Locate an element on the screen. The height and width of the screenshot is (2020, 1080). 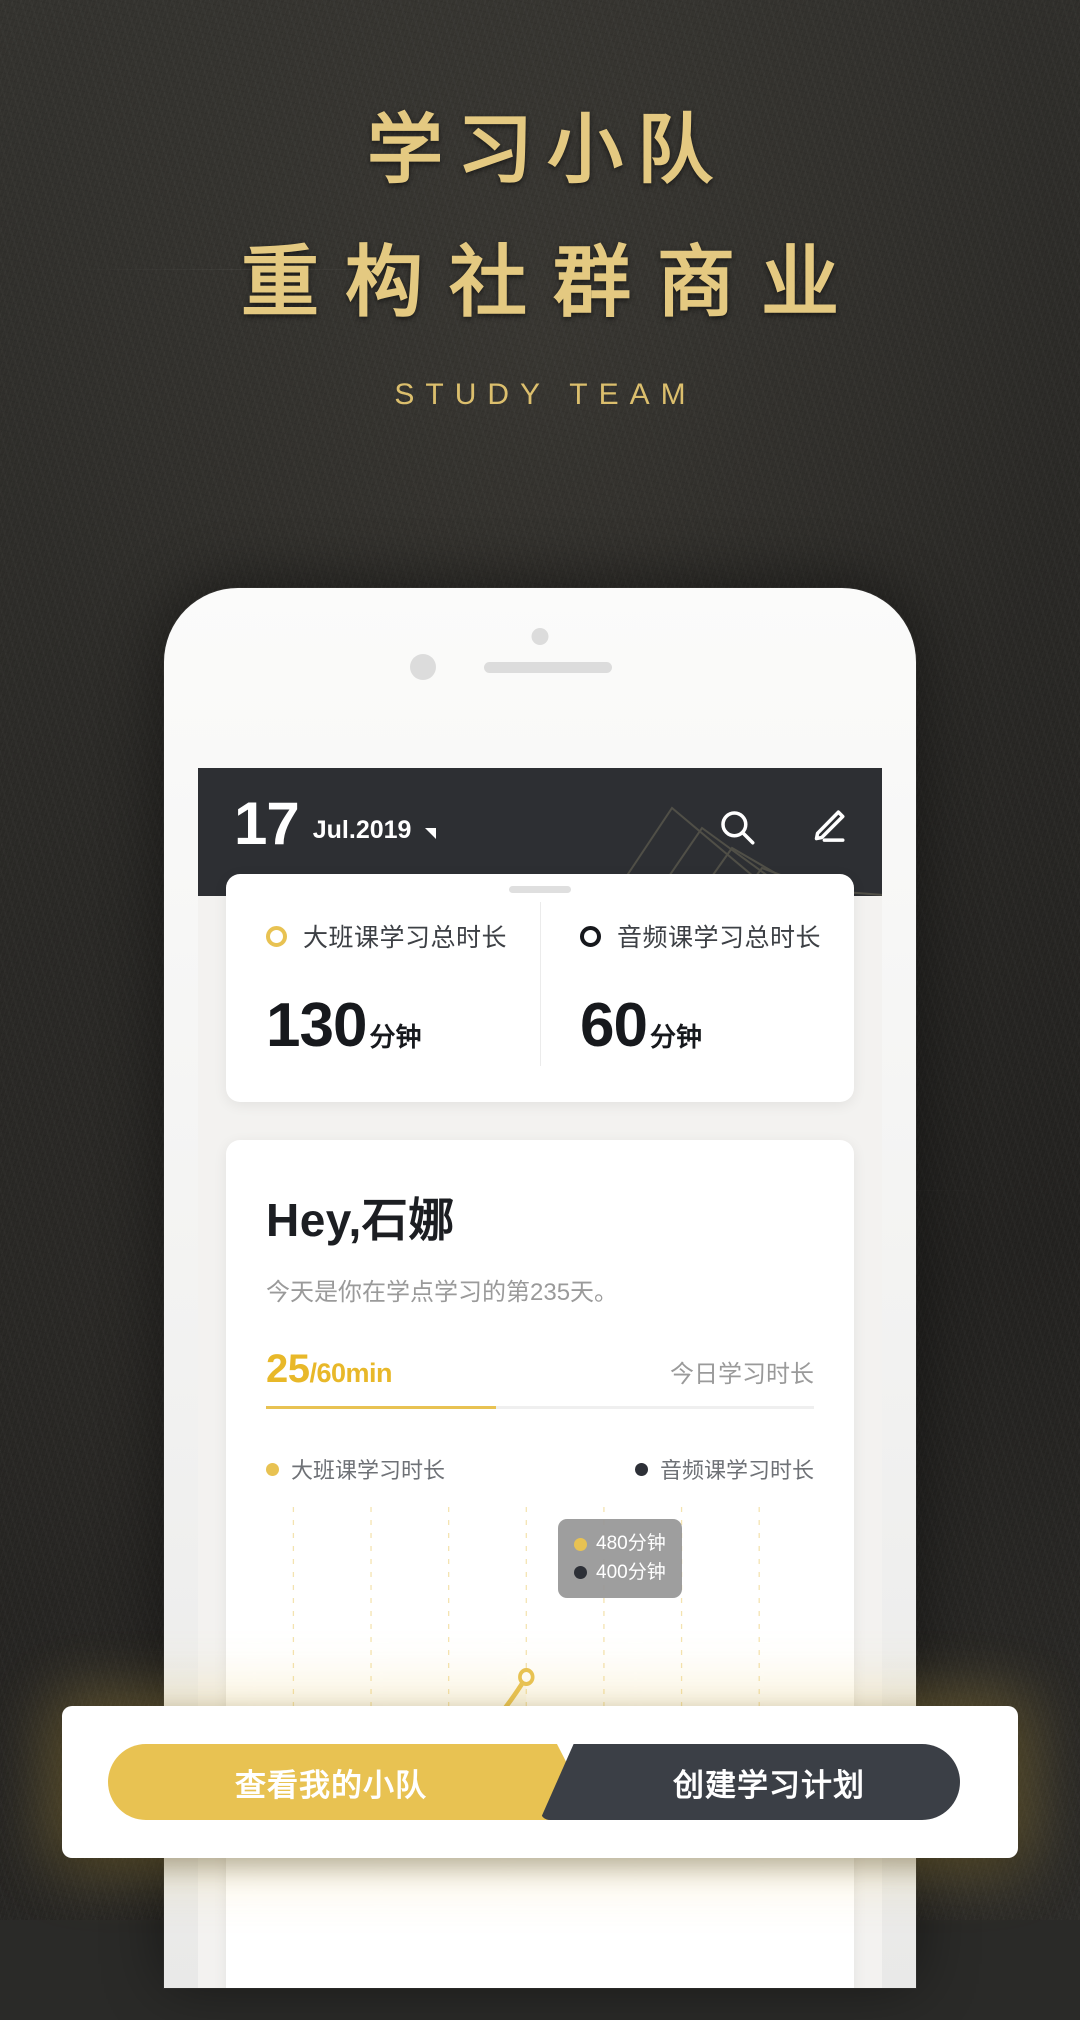
chart-tooltip: 480分钟 400分钟 is located at coordinates (620, 1558).